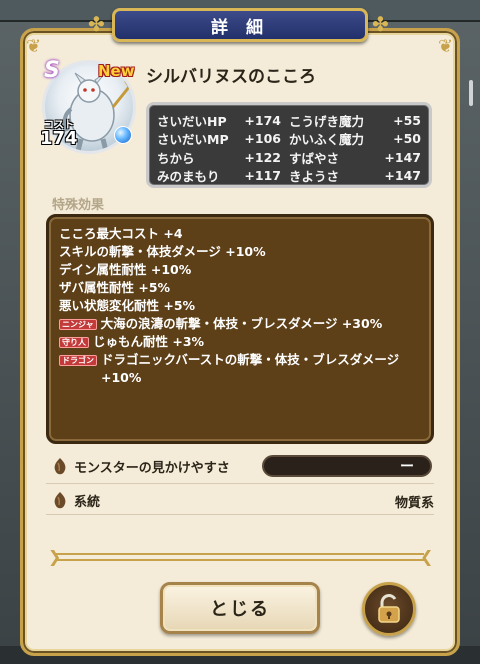 The image size is (480, 664). I want to click on rule-ornament-icon: ❮, so click(427, 556).